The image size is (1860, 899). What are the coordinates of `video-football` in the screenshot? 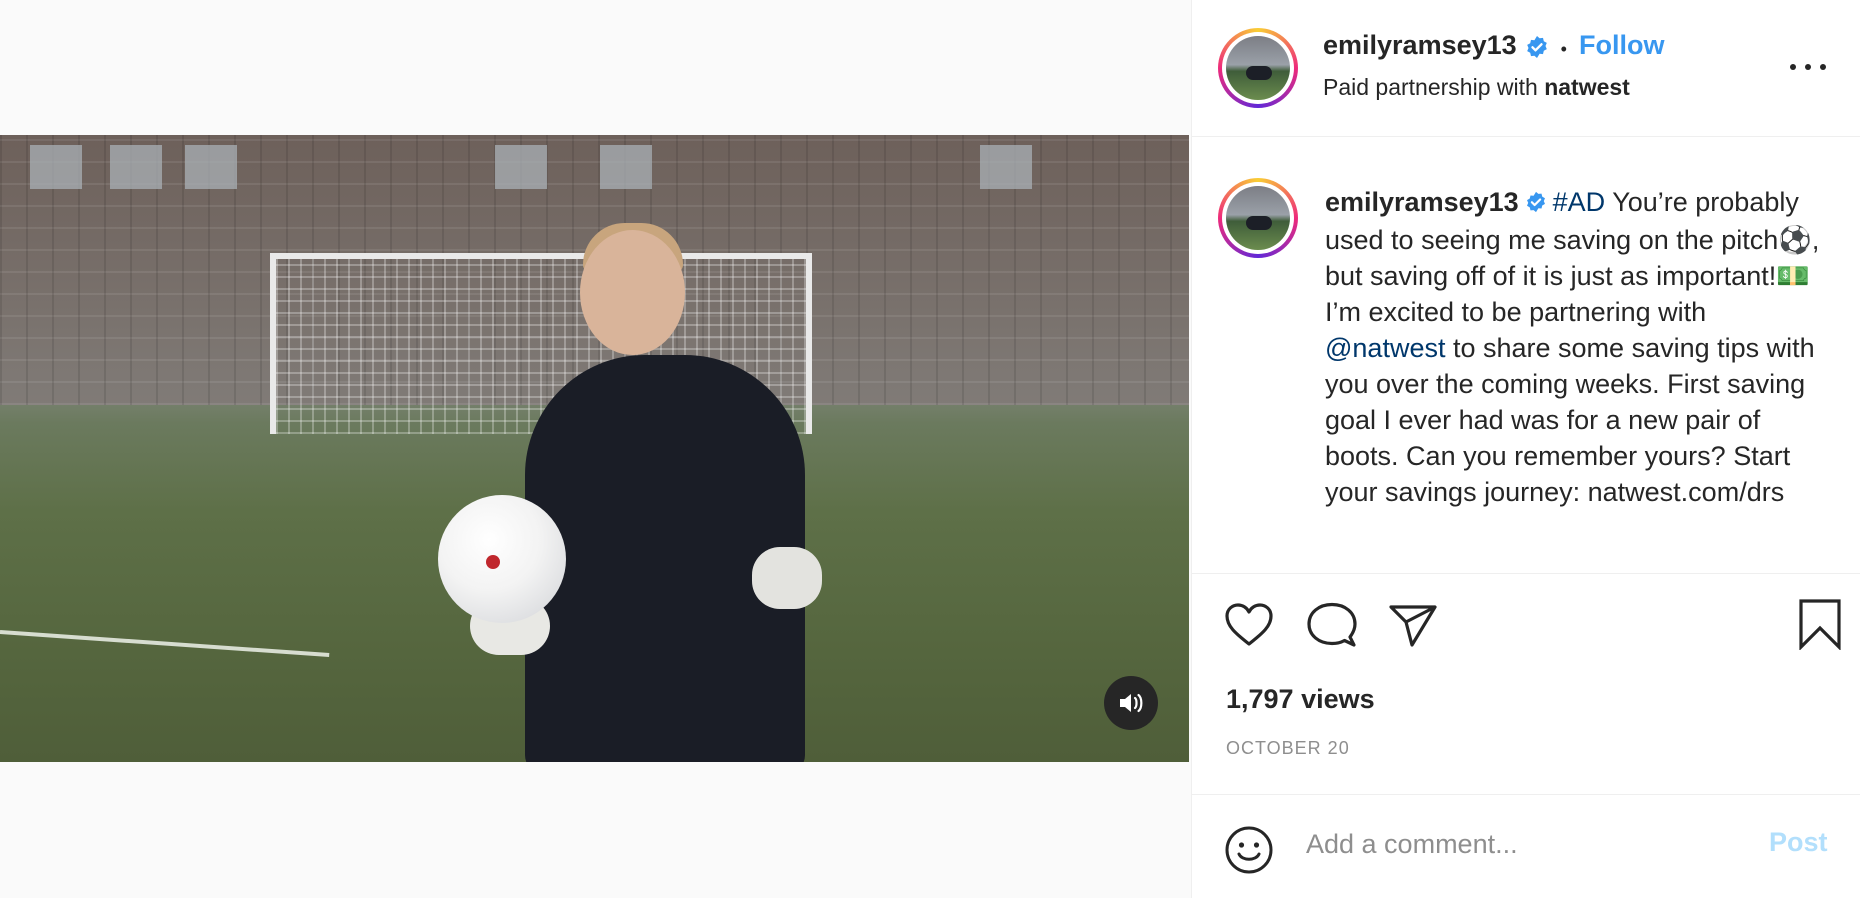 It's located at (502, 559).